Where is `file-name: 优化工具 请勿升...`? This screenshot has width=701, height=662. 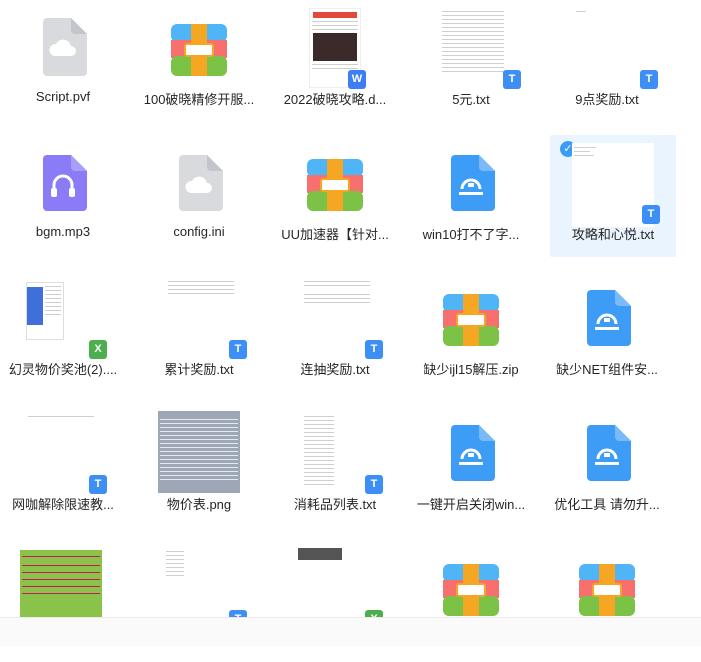
file-name: 优化工具 请勿升... is located at coordinates (607, 504).